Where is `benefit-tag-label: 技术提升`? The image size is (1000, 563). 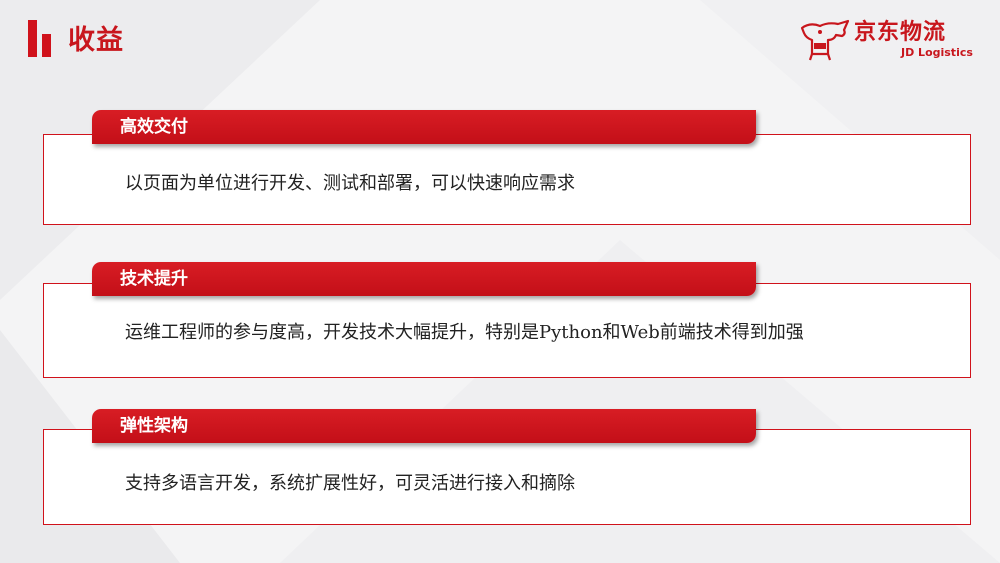 benefit-tag-label: 技术提升 is located at coordinates (154, 279).